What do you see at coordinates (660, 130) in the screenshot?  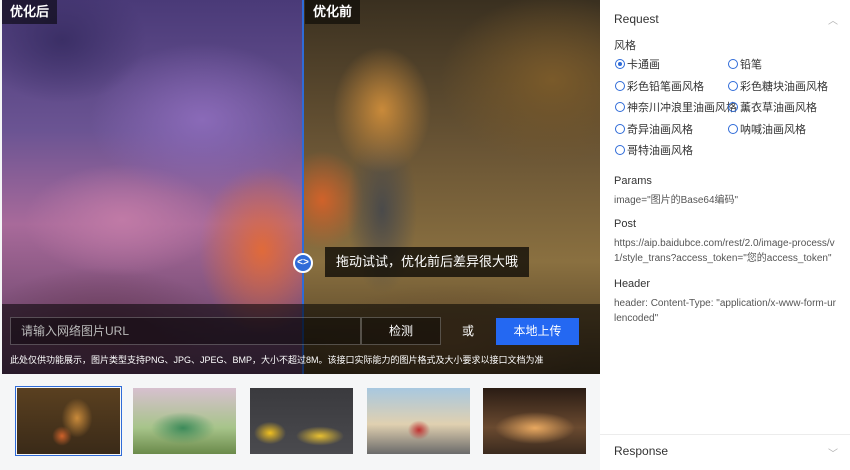 I see `style-option-label: 奇异油画风格` at bounding box center [660, 130].